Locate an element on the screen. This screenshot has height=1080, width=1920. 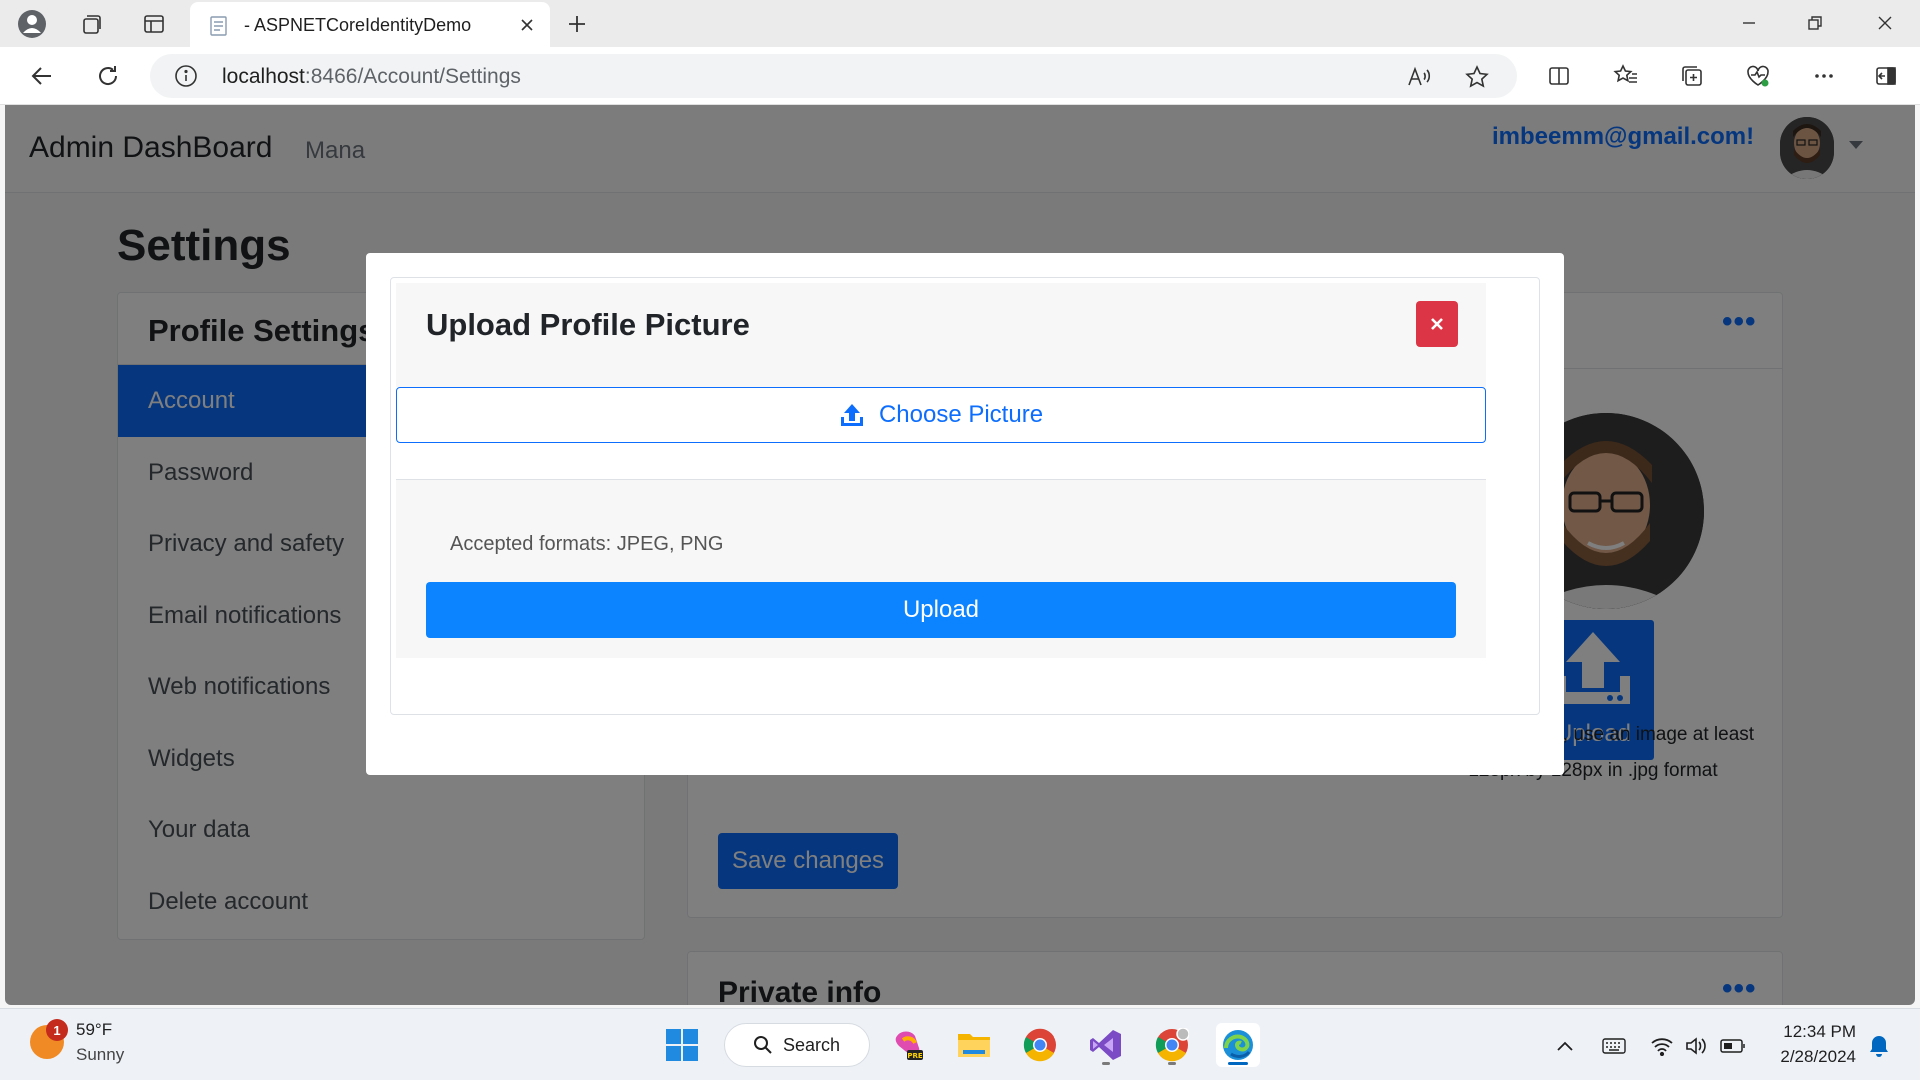
tab-actions-icon is located at coordinates (154, 24).